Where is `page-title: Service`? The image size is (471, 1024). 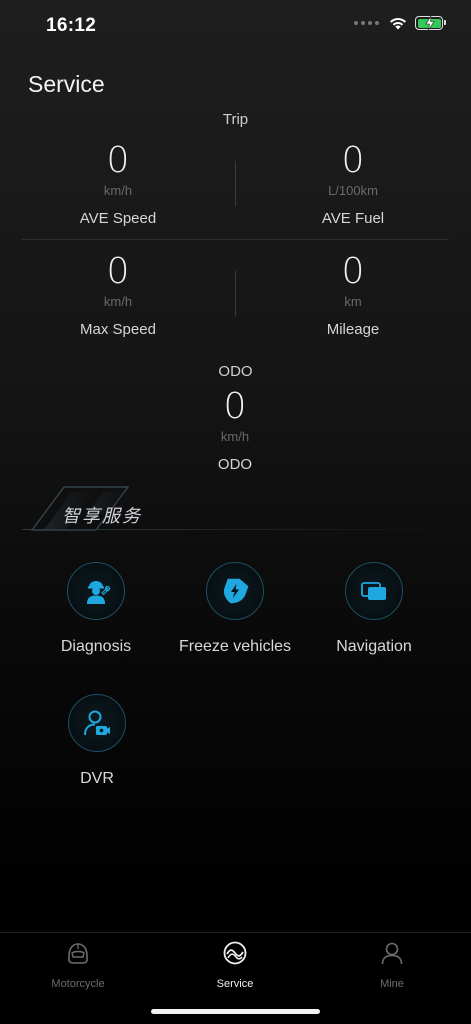
page-title: Service is located at coordinates (66, 84).